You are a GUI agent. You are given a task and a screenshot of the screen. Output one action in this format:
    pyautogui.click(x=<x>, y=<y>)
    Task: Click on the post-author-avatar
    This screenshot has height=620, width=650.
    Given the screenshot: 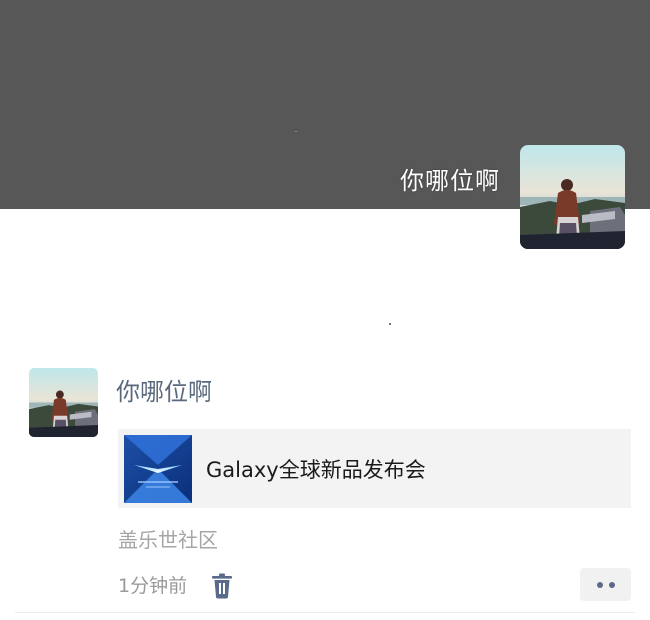 What is the action you would take?
    pyautogui.click(x=63, y=402)
    